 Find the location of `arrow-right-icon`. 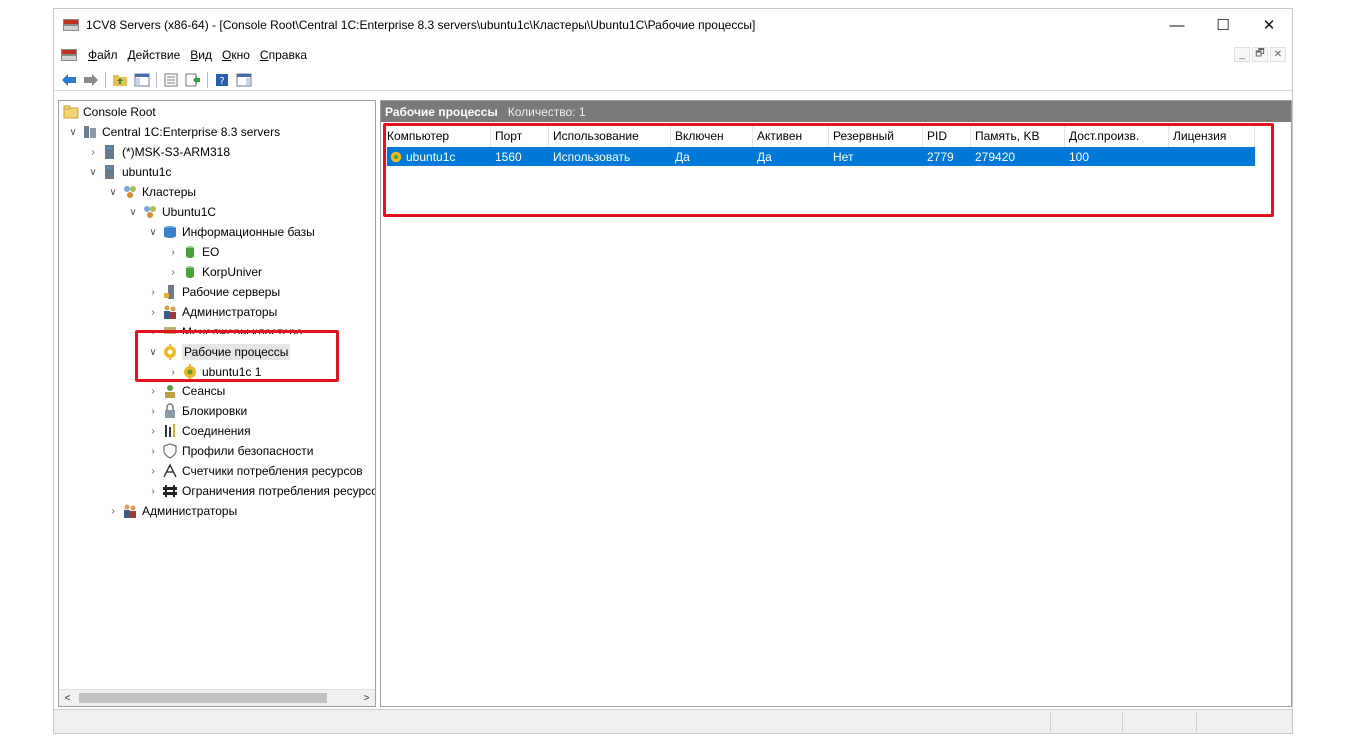

arrow-right-icon is located at coordinates (91, 79).